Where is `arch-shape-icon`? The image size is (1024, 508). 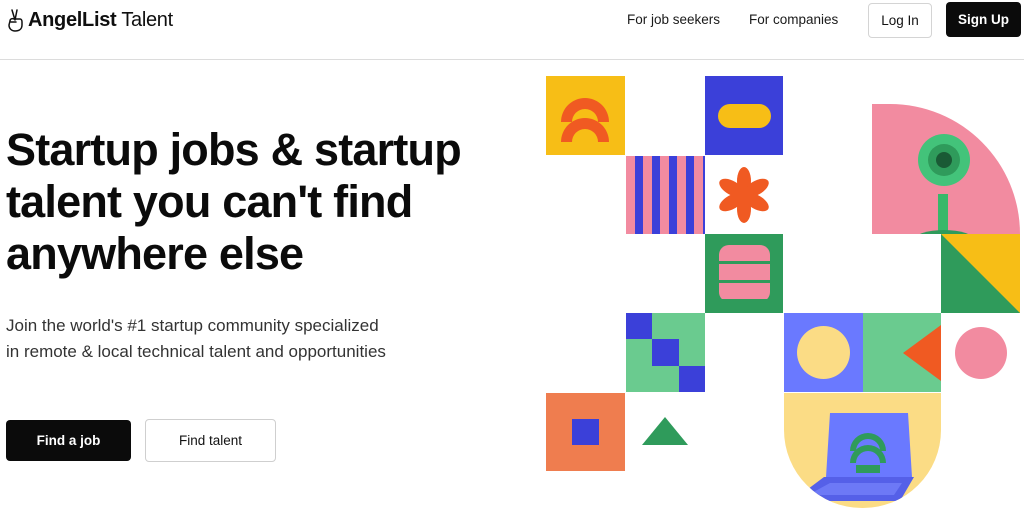 arch-shape-icon is located at coordinates (585, 120).